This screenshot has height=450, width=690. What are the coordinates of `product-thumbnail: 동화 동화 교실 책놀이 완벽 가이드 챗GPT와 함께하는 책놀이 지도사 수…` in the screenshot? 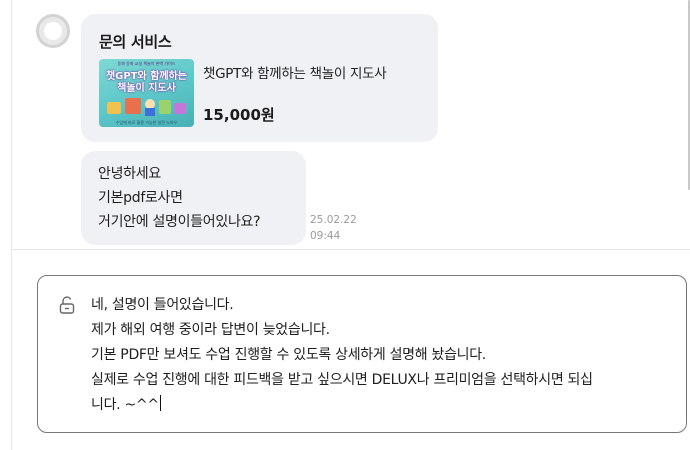 It's located at (146, 93).